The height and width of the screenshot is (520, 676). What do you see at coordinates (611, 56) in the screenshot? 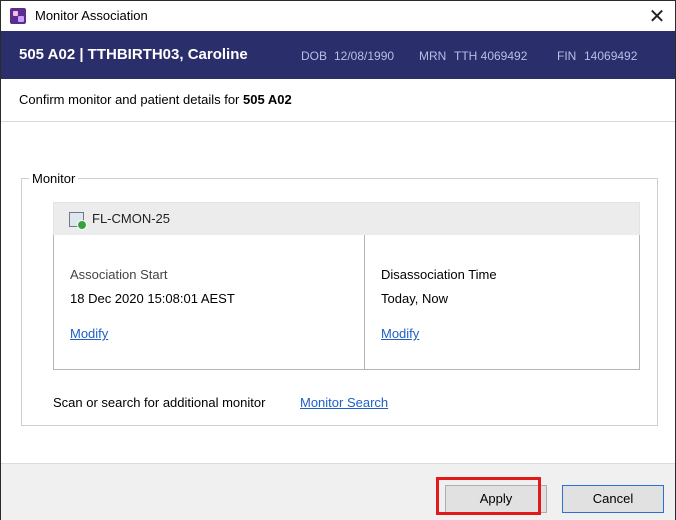
I see `fin-value: 14069492` at bounding box center [611, 56].